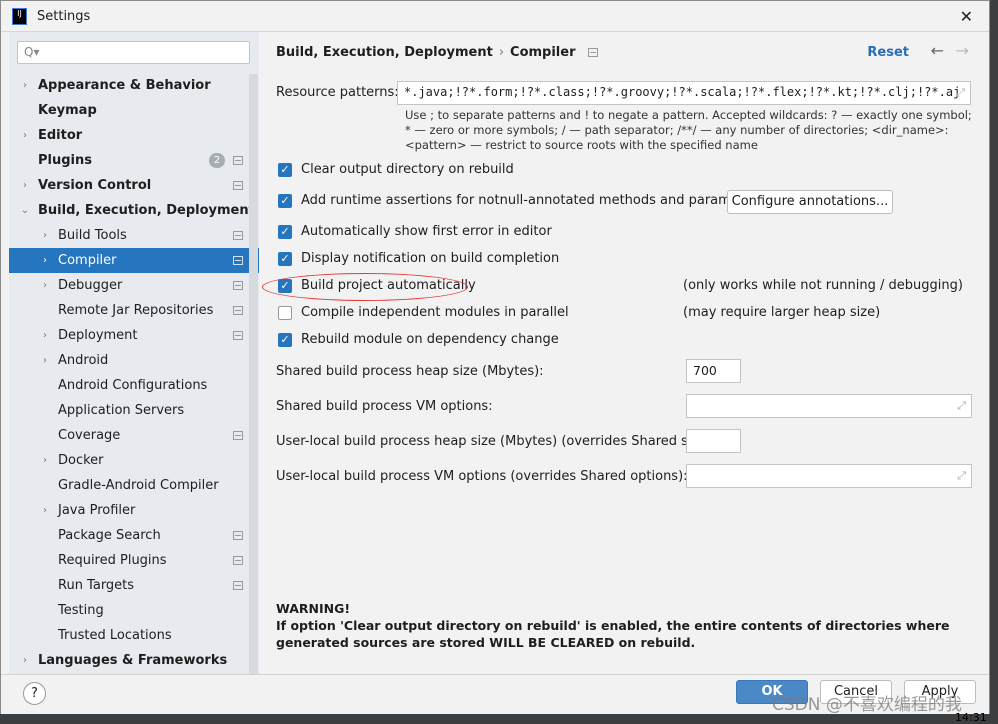 This screenshot has height=724, width=998. I want to click on search-input: Q▾, so click(133, 52).